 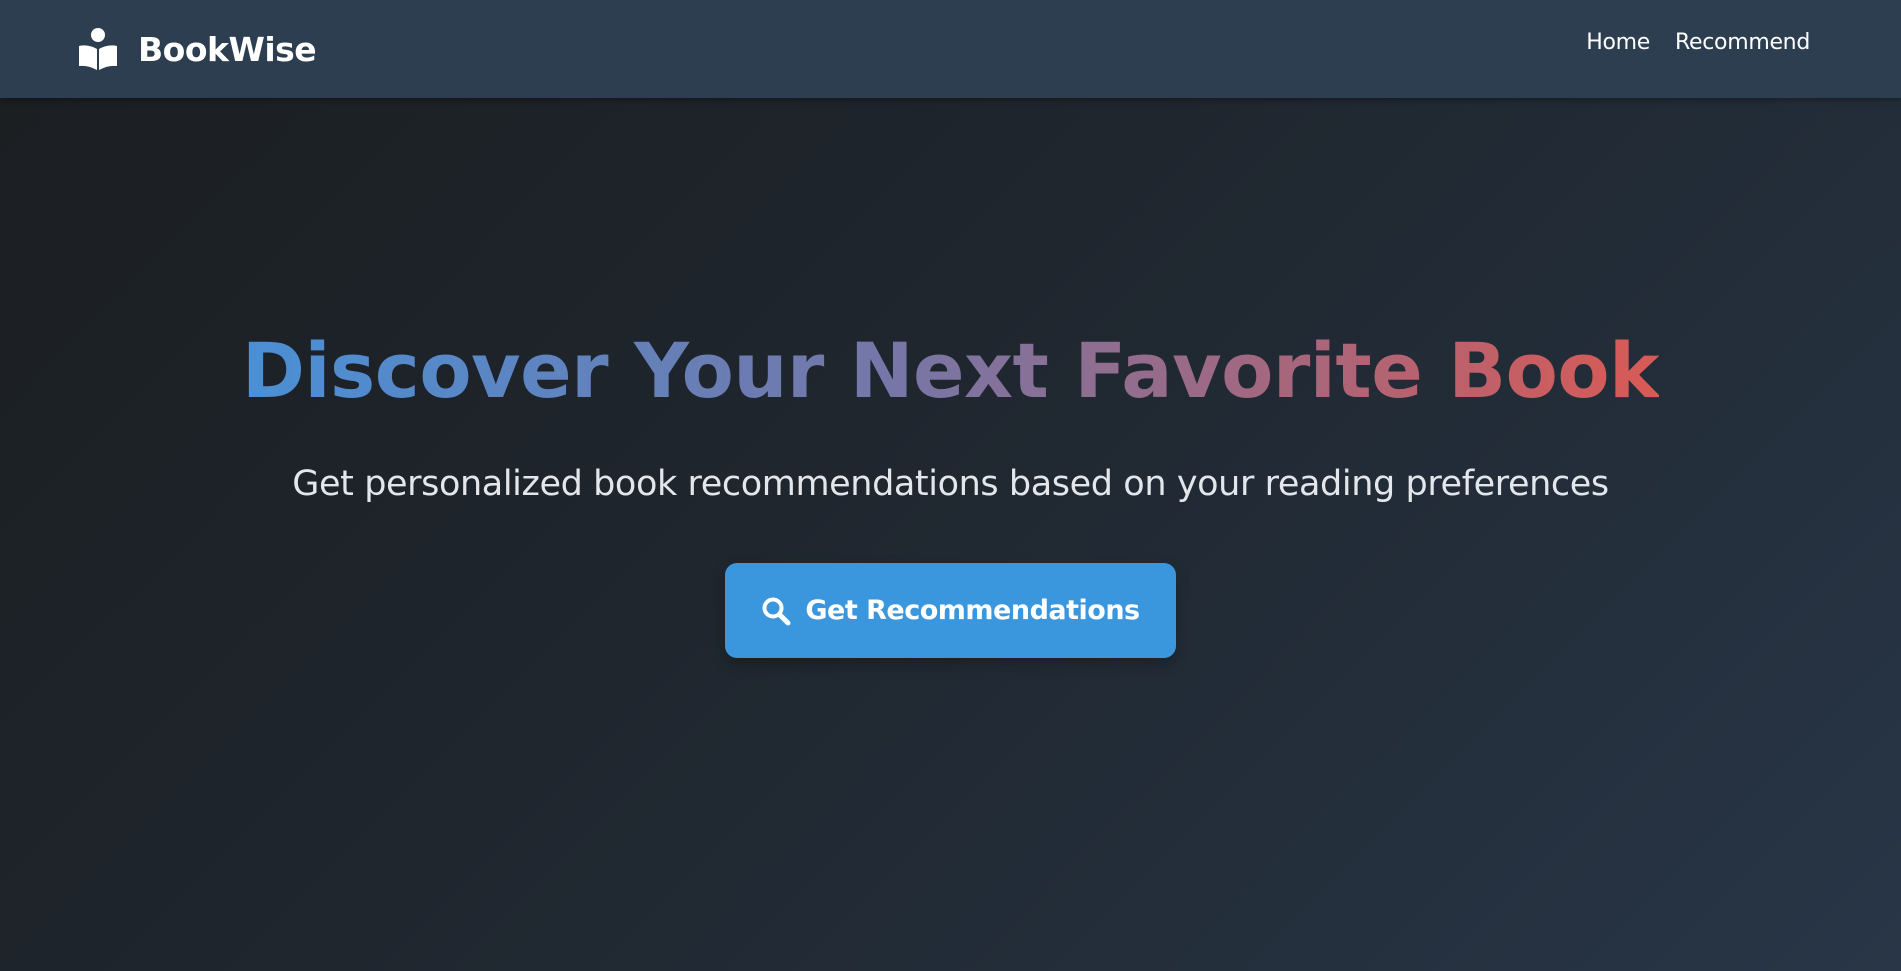 I want to click on nav-link-home: Home, so click(x=1618, y=42).